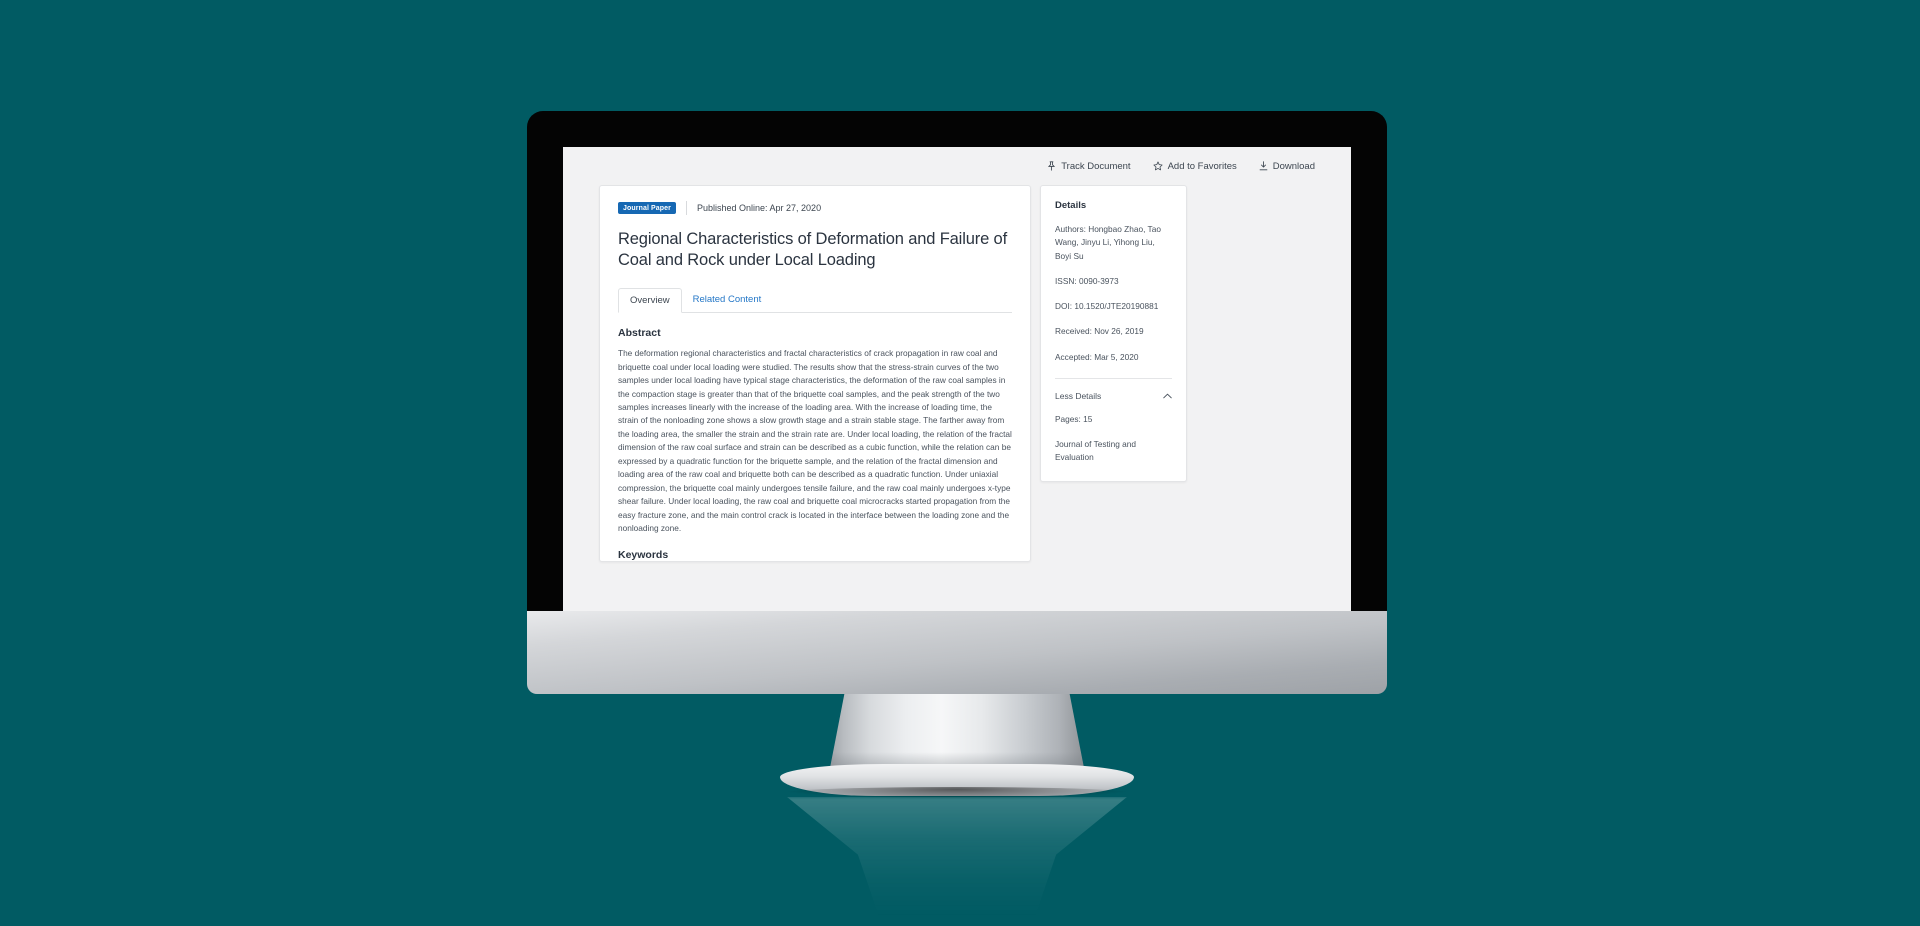  What do you see at coordinates (1107, 306) in the screenshot?
I see `detail-doi: DOI: 10.1520/JTE20190881` at bounding box center [1107, 306].